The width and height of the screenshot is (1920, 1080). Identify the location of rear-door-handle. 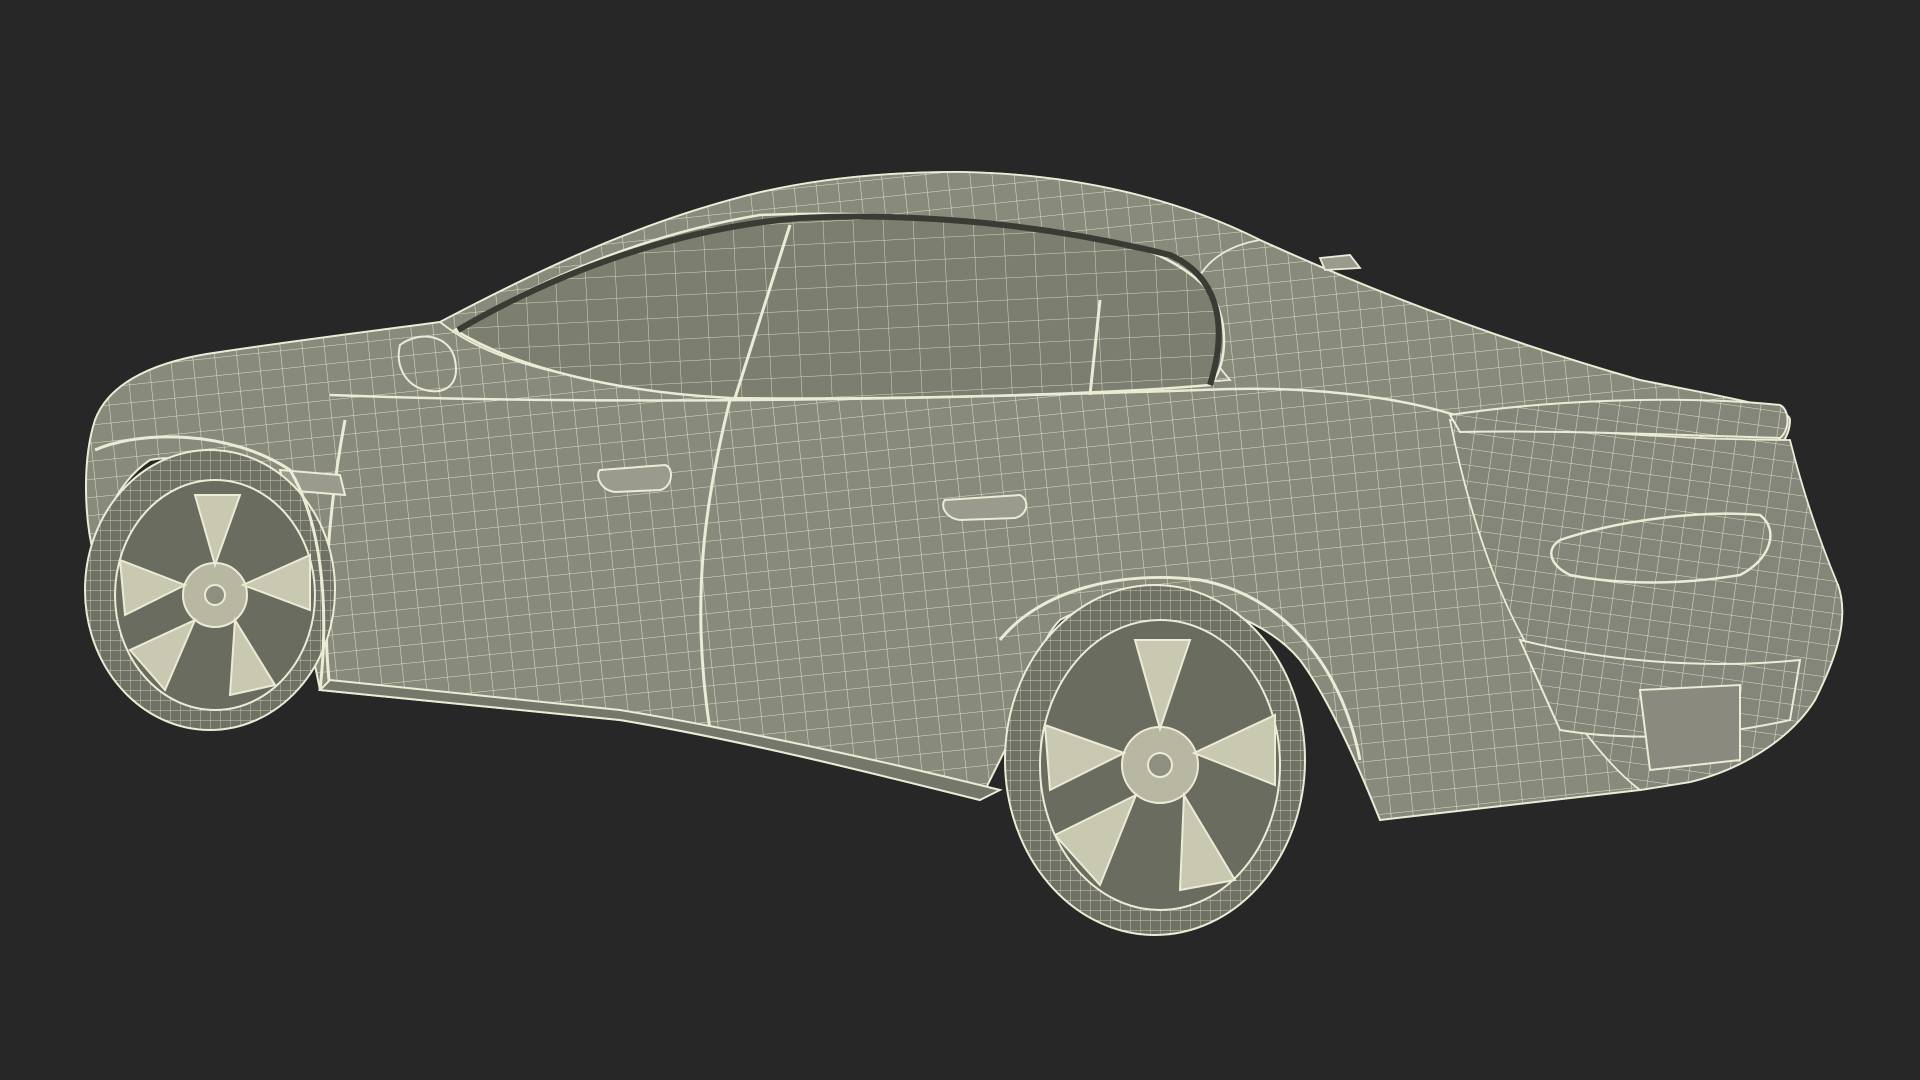
(985, 507).